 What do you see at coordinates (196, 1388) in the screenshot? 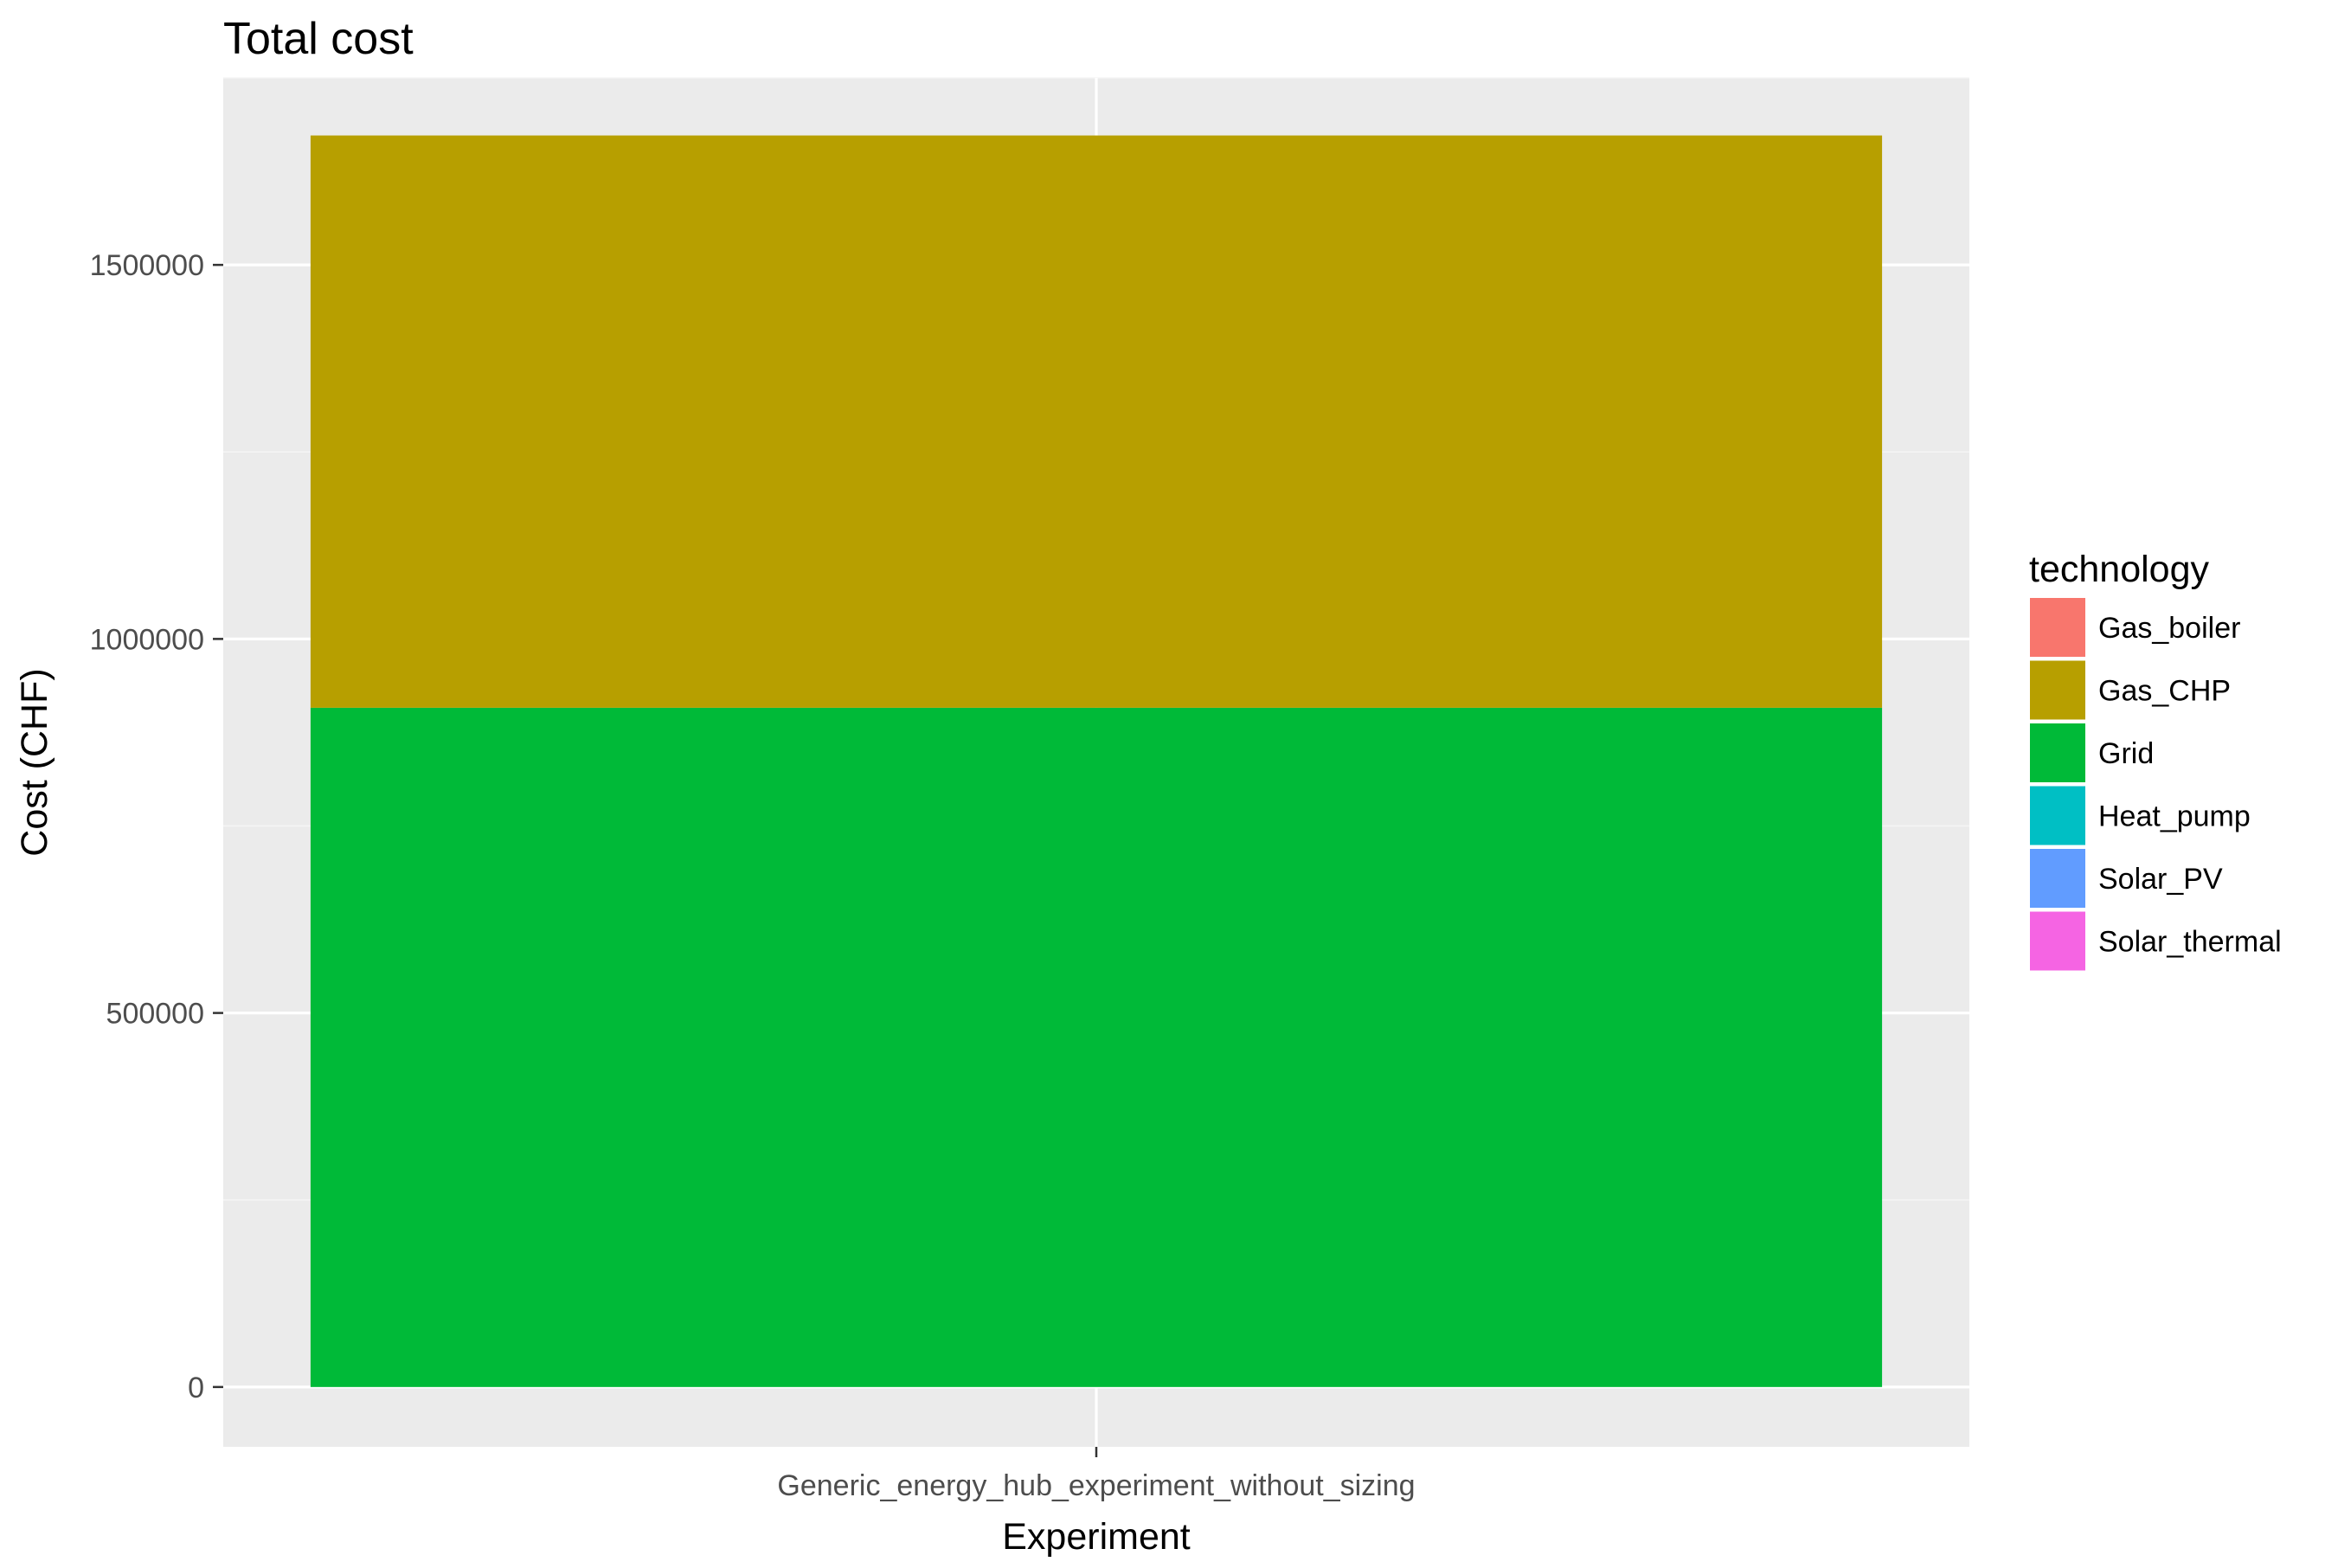
I see `y-tick-label: 0` at bounding box center [196, 1388].